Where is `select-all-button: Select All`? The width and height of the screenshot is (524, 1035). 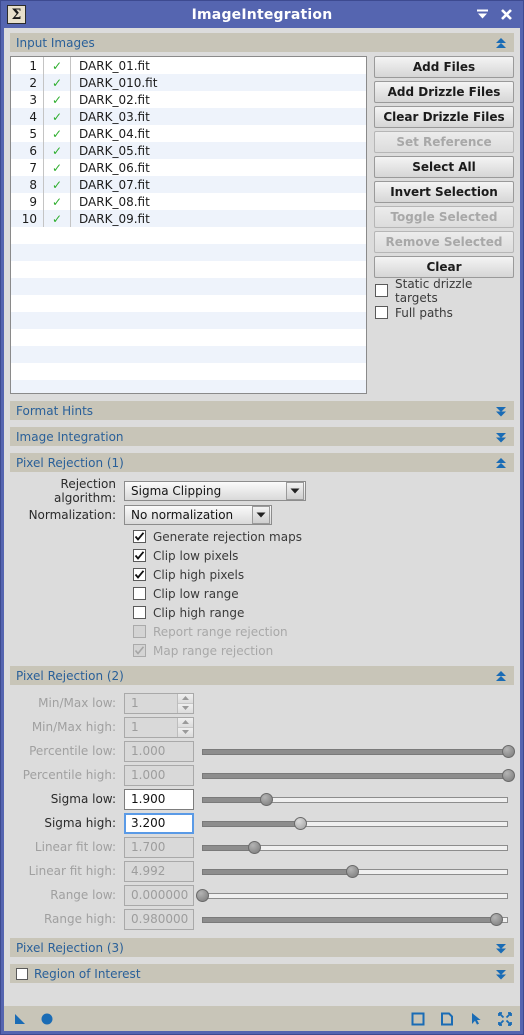
select-all-button: Select All is located at coordinates (444, 167).